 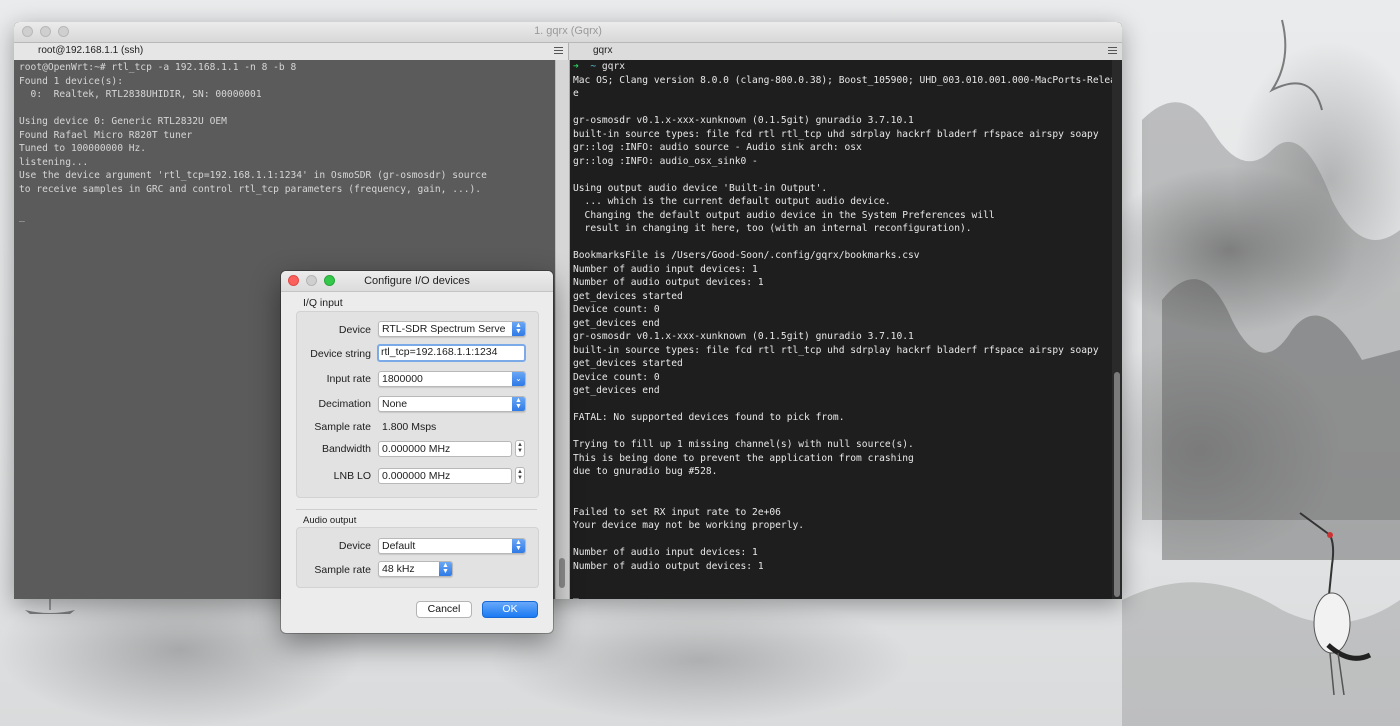 What do you see at coordinates (346, 449) in the screenshot?
I see `bandwidth-label: Bandwidth` at bounding box center [346, 449].